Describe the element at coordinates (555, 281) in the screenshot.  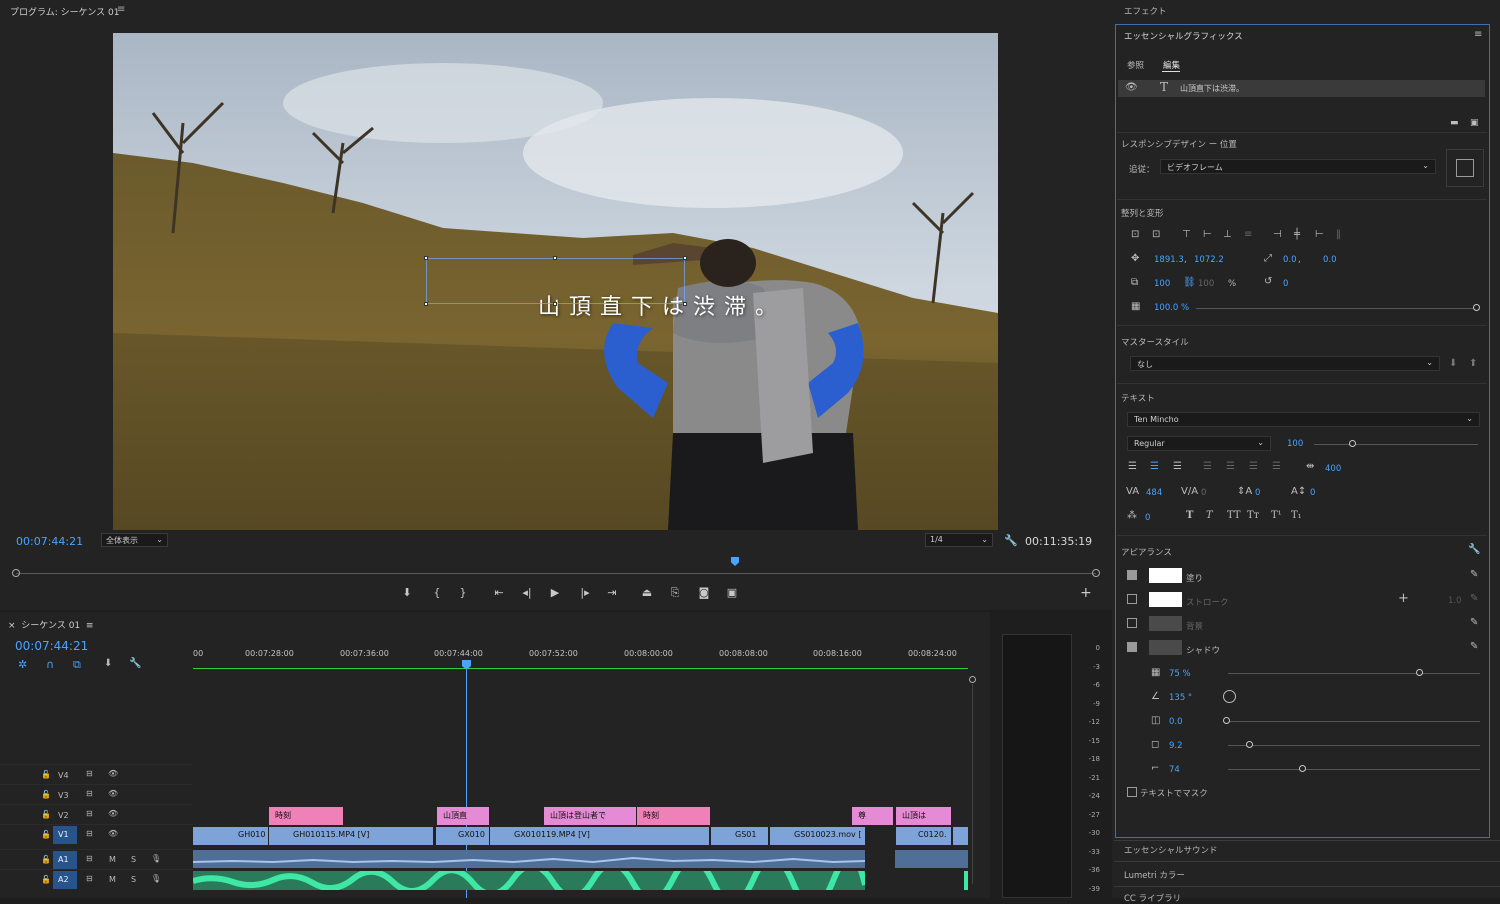
I see `title-bounding-box` at that location.